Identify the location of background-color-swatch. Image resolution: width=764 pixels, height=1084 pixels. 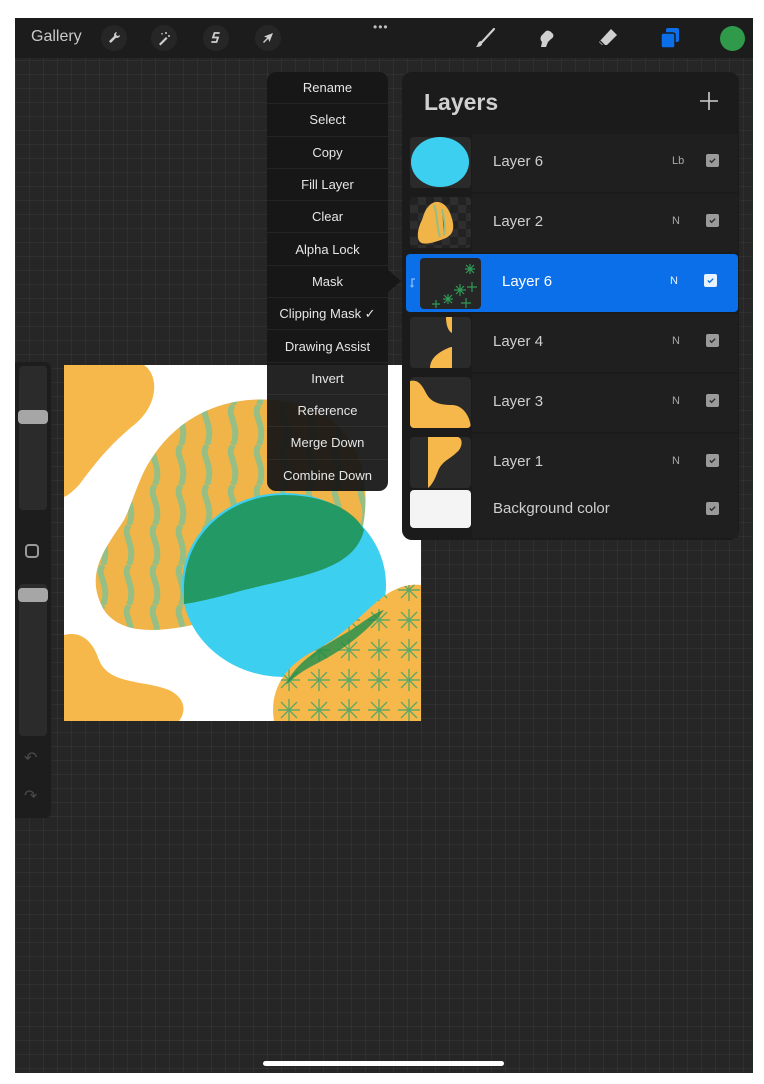
(440, 509).